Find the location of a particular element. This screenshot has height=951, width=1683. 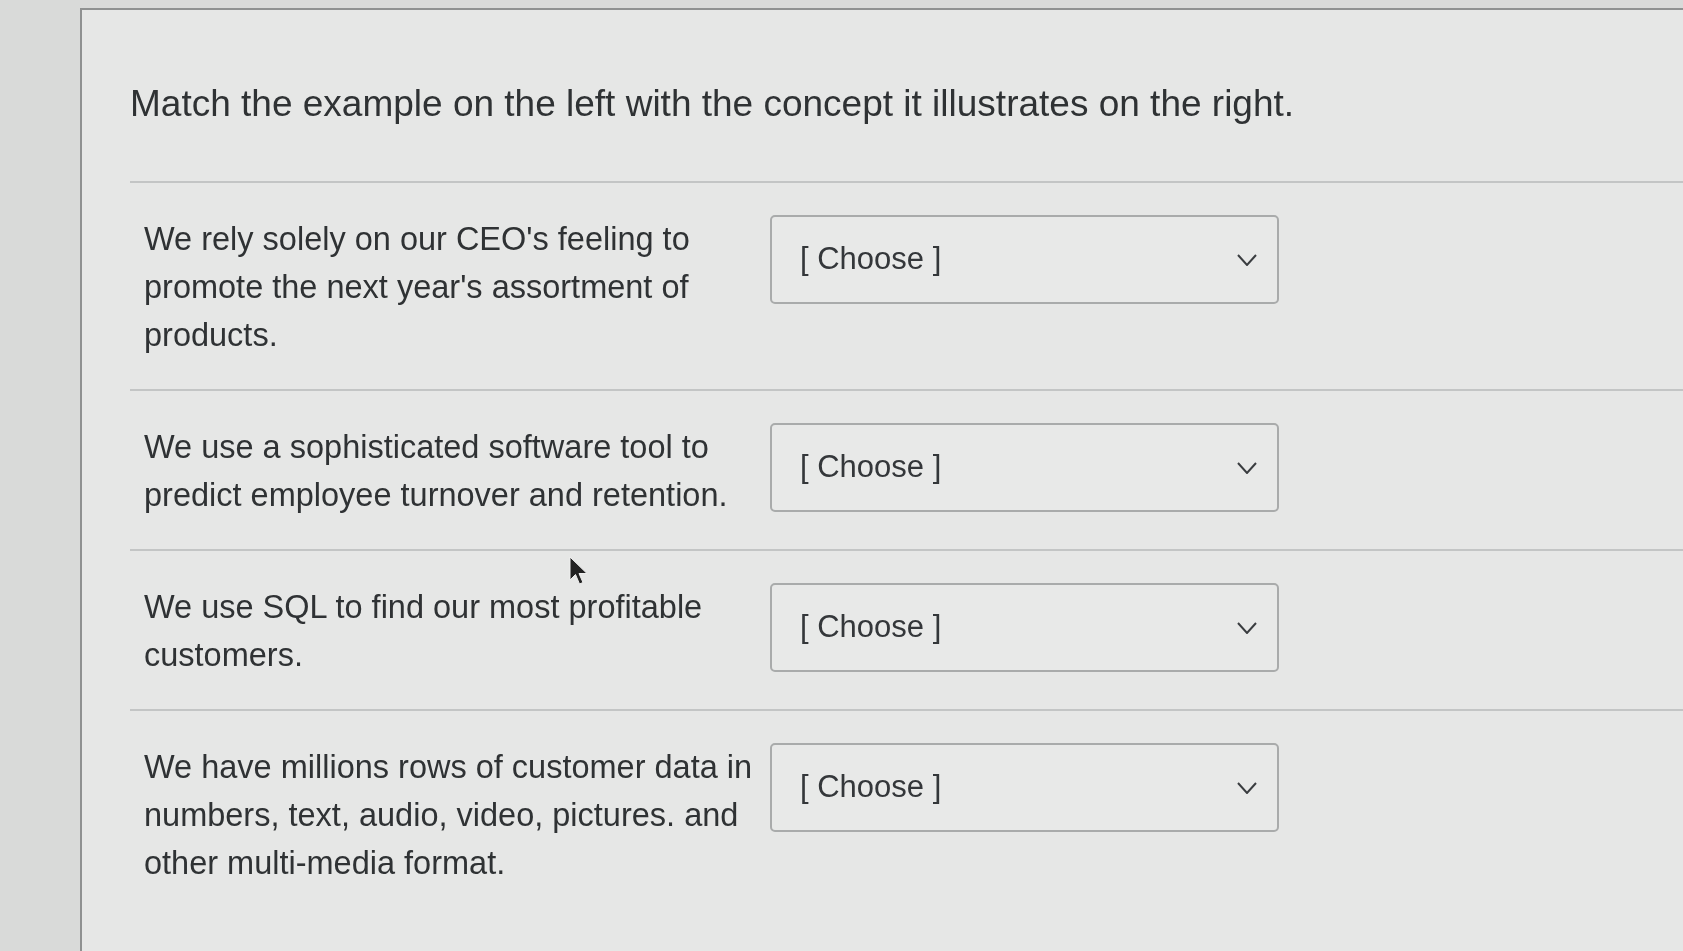

example-text: We use a sophisticated software tool to predict employee turnover and retention. is located at coordinates (436, 471).